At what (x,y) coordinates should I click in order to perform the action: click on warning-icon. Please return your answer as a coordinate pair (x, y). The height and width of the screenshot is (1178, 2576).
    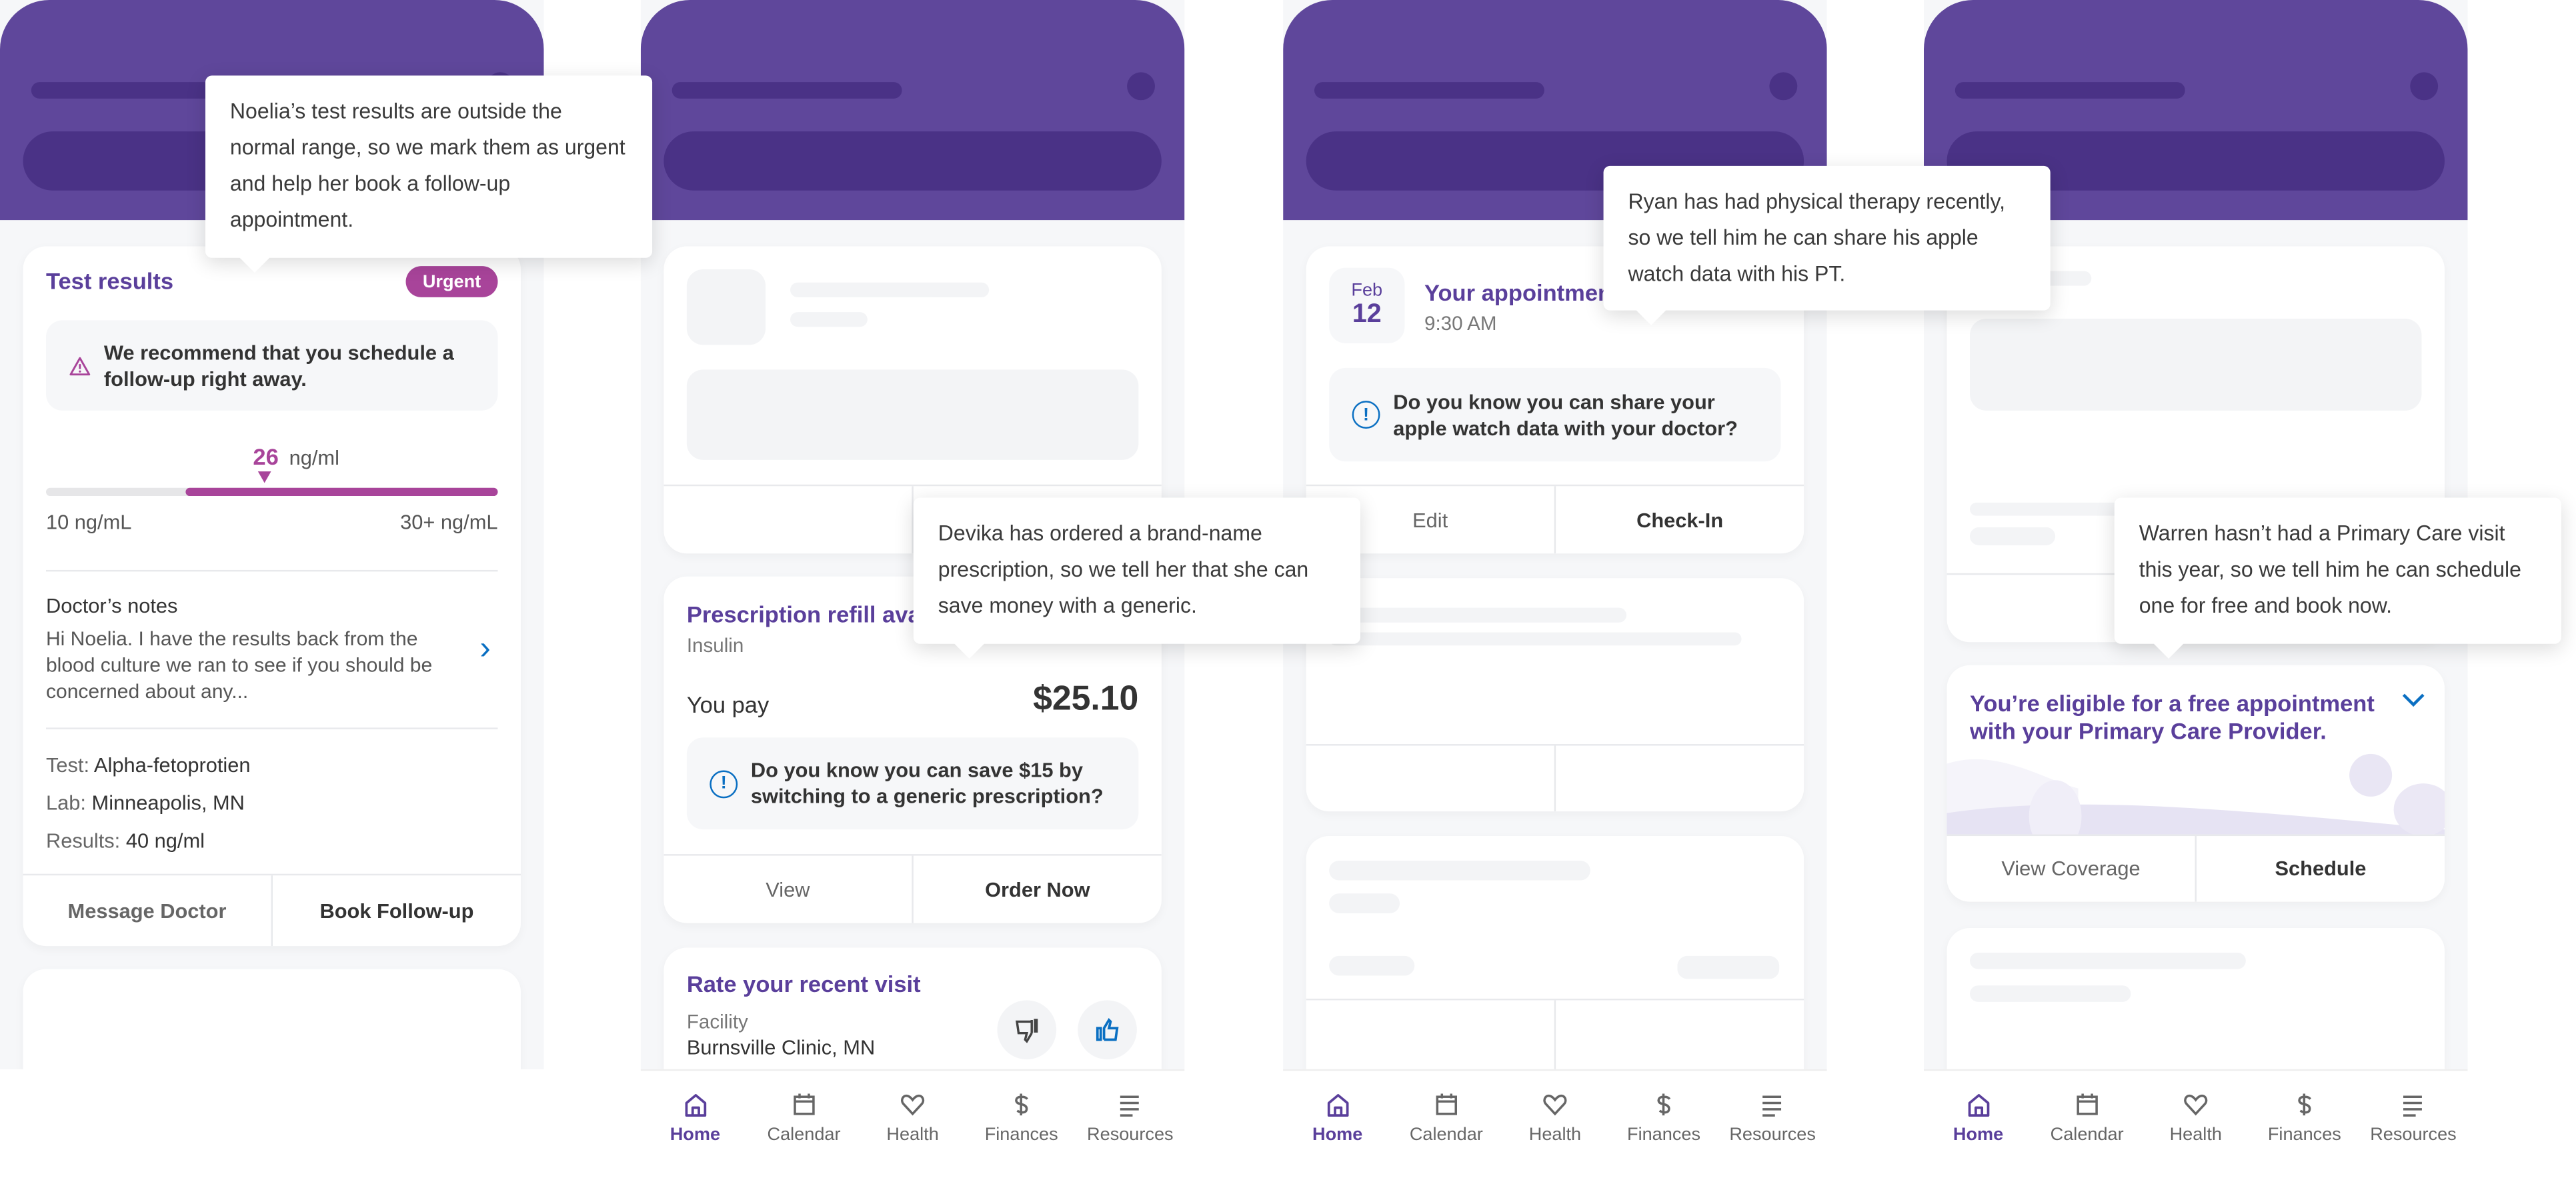
    Looking at the image, I should click on (80, 365).